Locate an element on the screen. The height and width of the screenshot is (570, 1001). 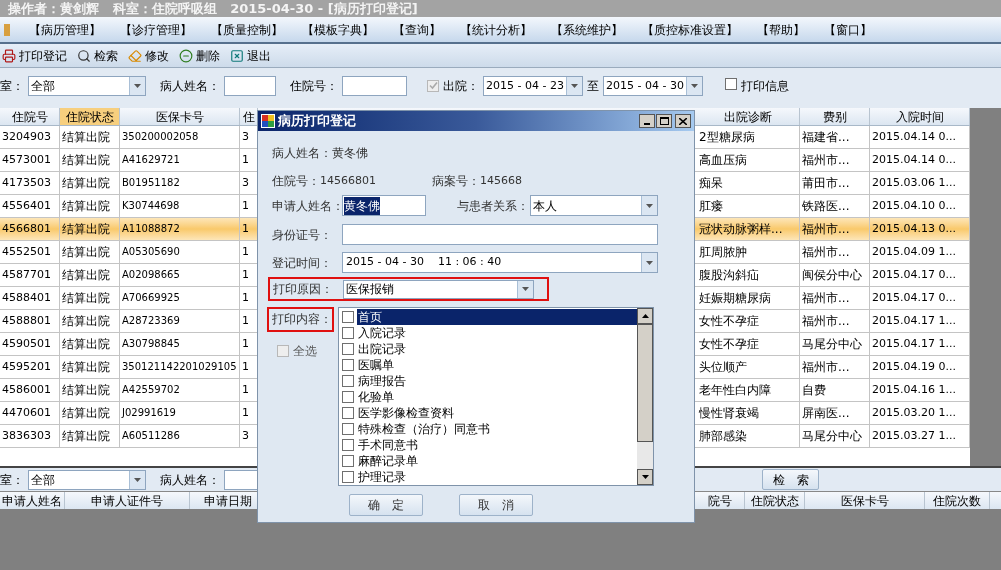
table-cell: 4590501 is located at coordinates (30, 344).